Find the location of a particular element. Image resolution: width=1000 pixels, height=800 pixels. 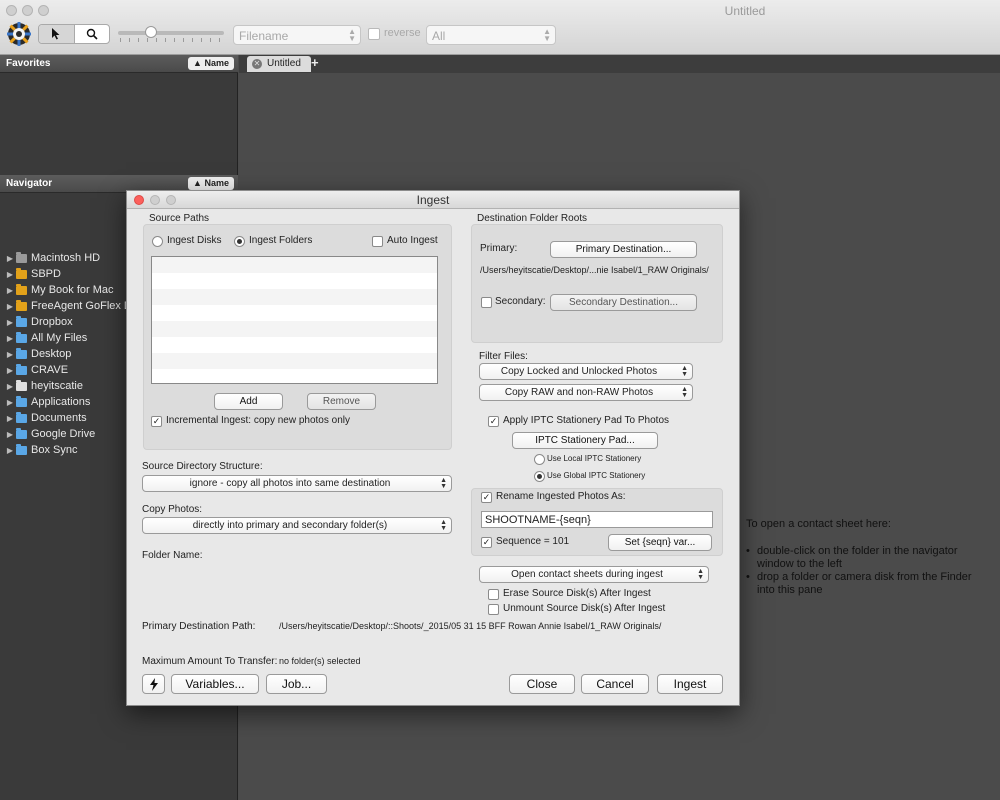

global-iptc-radio is located at coordinates (539, 476).